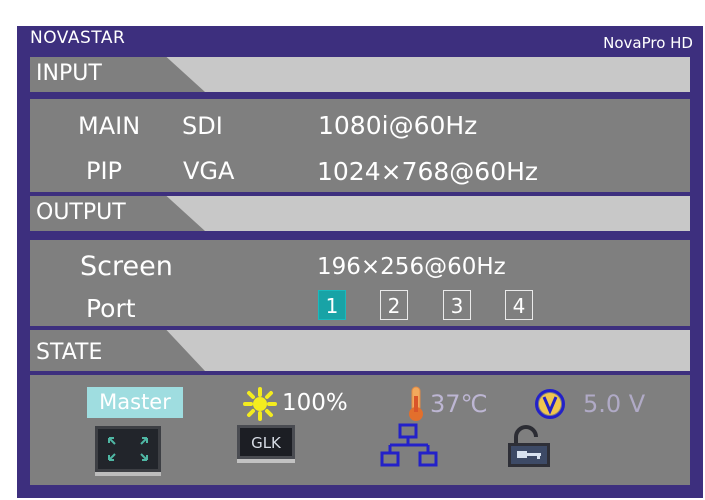 The height and width of the screenshot is (500, 705). I want to click on pip-source: VGA, so click(209, 171).